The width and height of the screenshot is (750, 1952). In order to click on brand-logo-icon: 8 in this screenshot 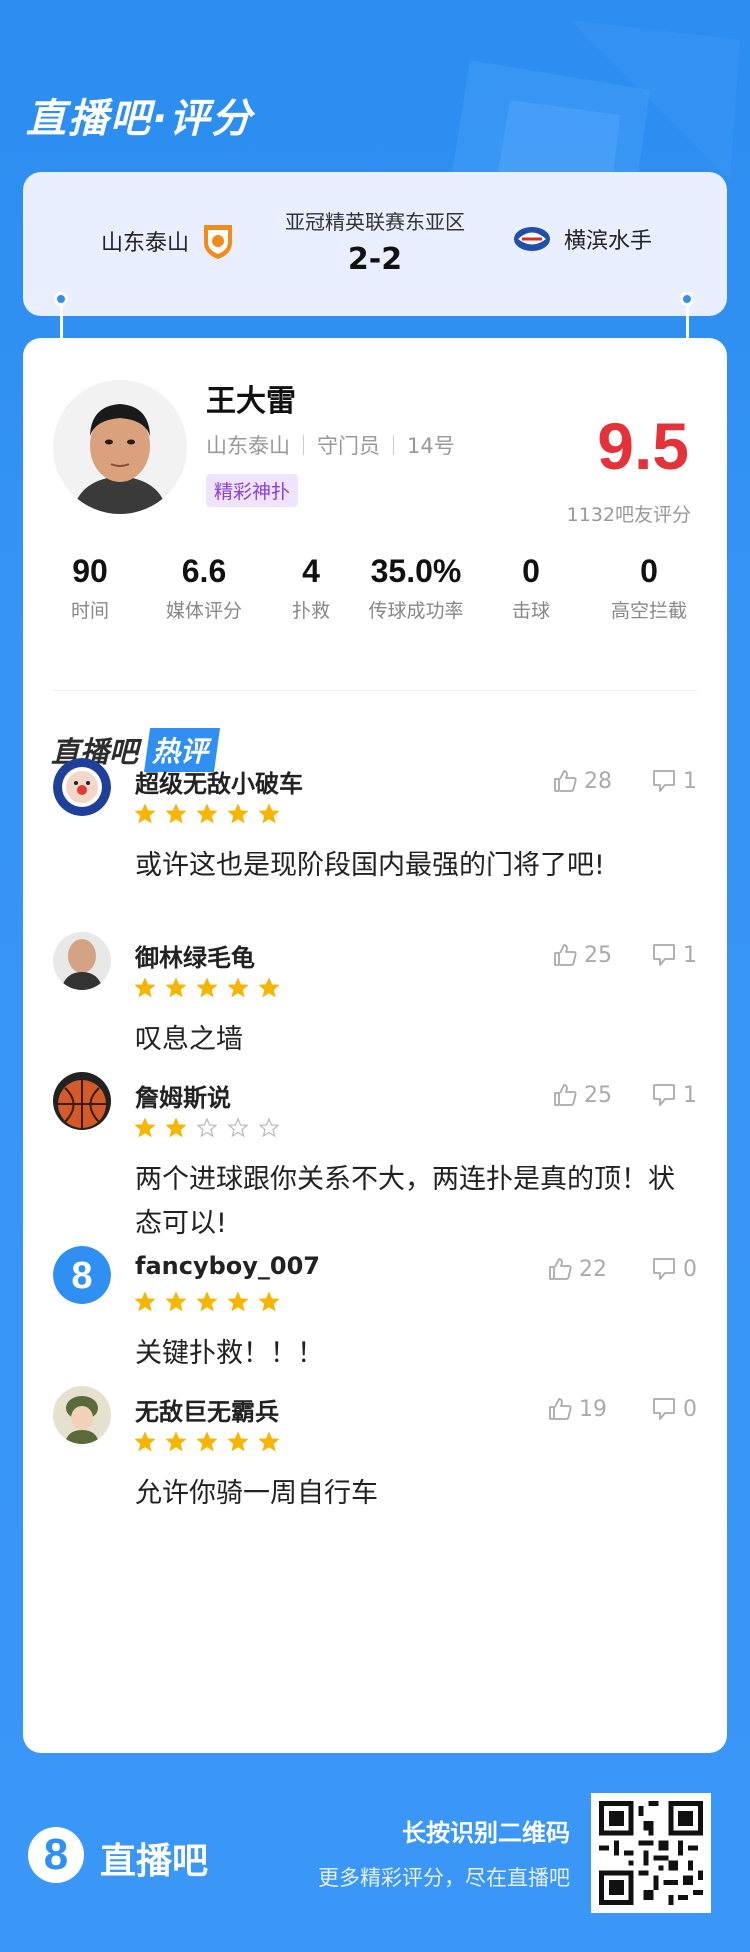, I will do `click(56, 1855)`.